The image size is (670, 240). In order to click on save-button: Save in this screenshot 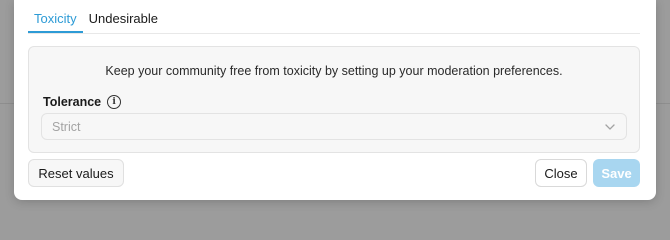, I will do `click(616, 173)`.